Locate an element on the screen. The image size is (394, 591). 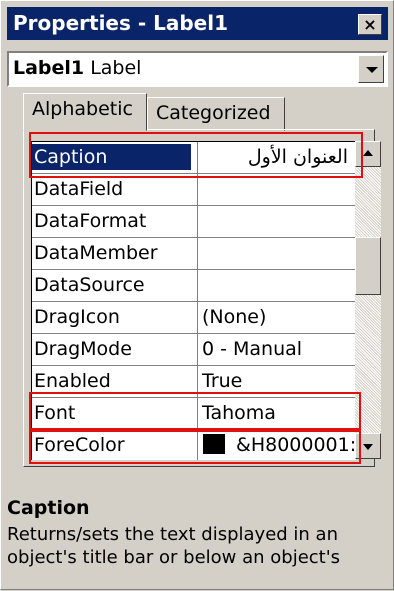
window-title: Properties - Label1 is located at coordinates (121, 23).